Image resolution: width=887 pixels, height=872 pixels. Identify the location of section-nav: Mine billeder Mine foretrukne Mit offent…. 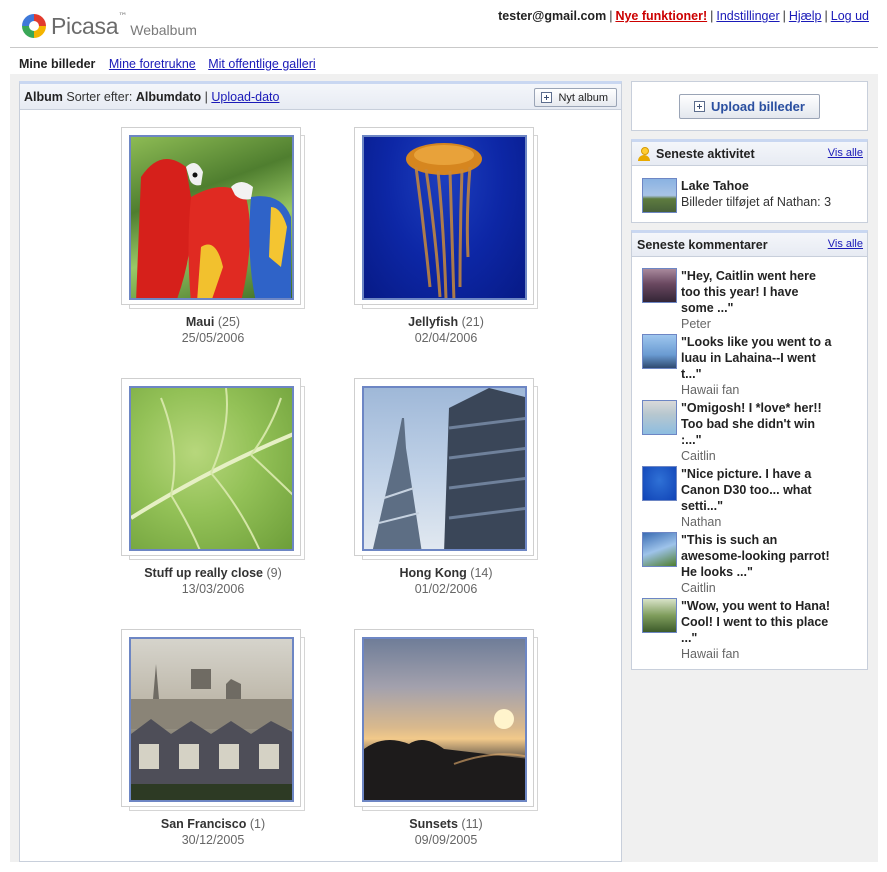
(172, 64).